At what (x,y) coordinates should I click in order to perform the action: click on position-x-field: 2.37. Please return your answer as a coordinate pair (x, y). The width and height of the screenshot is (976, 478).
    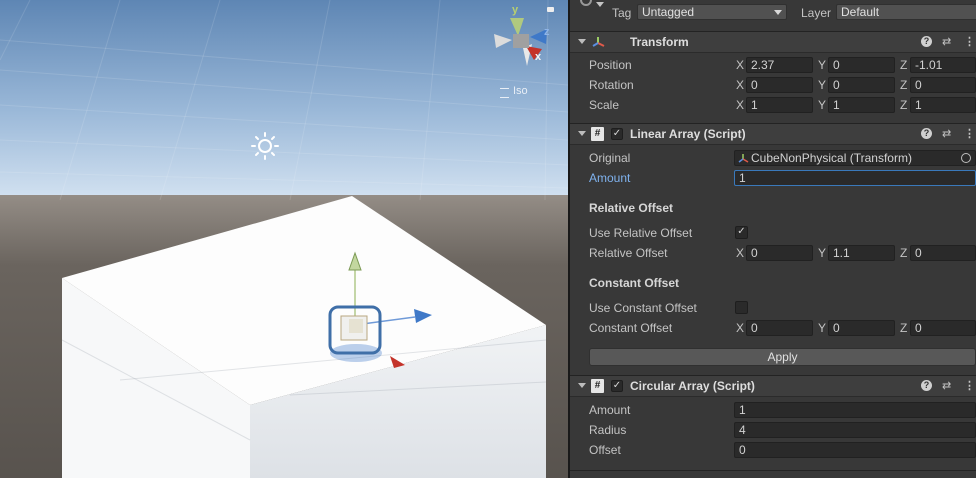
    Looking at the image, I should click on (779, 65).